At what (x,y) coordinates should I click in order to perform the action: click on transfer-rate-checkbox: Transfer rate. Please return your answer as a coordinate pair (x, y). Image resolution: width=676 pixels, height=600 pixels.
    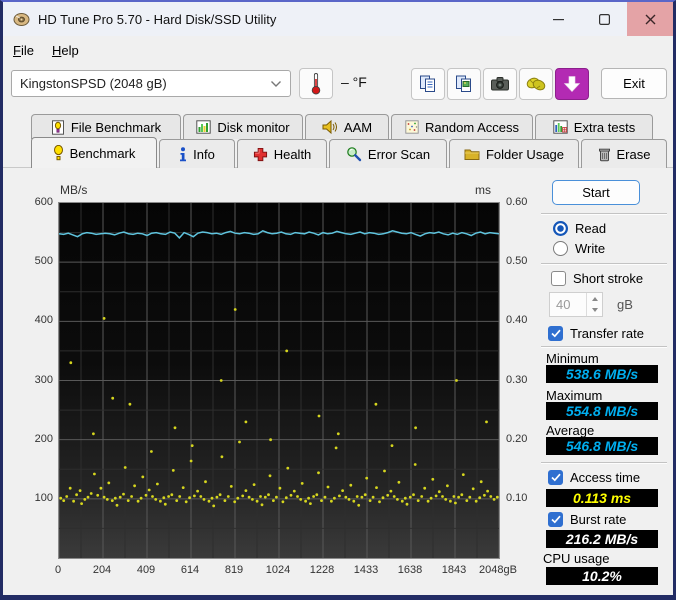
    Looking at the image, I should click on (596, 333).